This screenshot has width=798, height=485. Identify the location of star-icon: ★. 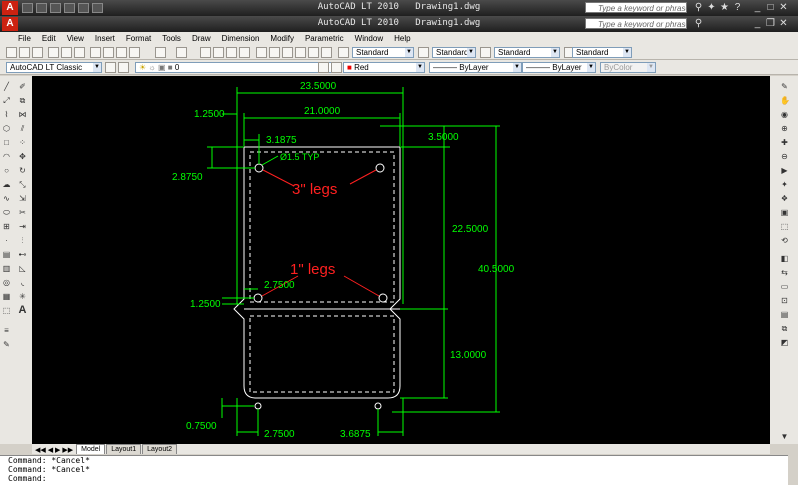
(724, 7).